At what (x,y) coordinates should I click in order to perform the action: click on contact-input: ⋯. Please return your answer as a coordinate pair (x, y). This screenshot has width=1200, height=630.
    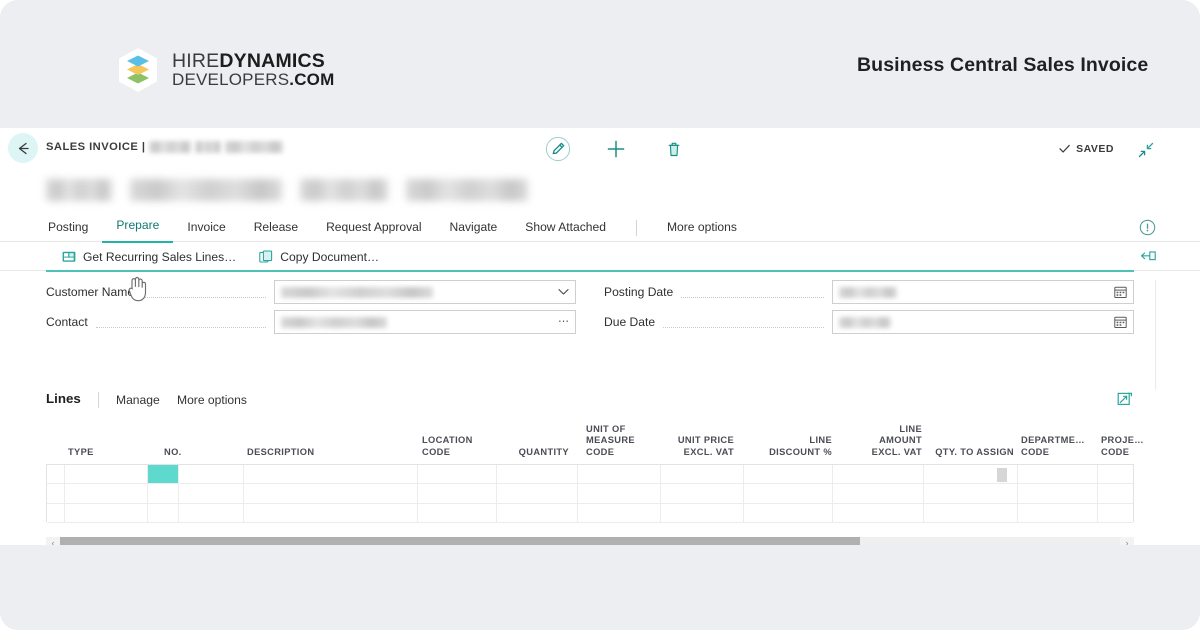
    Looking at the image, I should click on (425, 322).